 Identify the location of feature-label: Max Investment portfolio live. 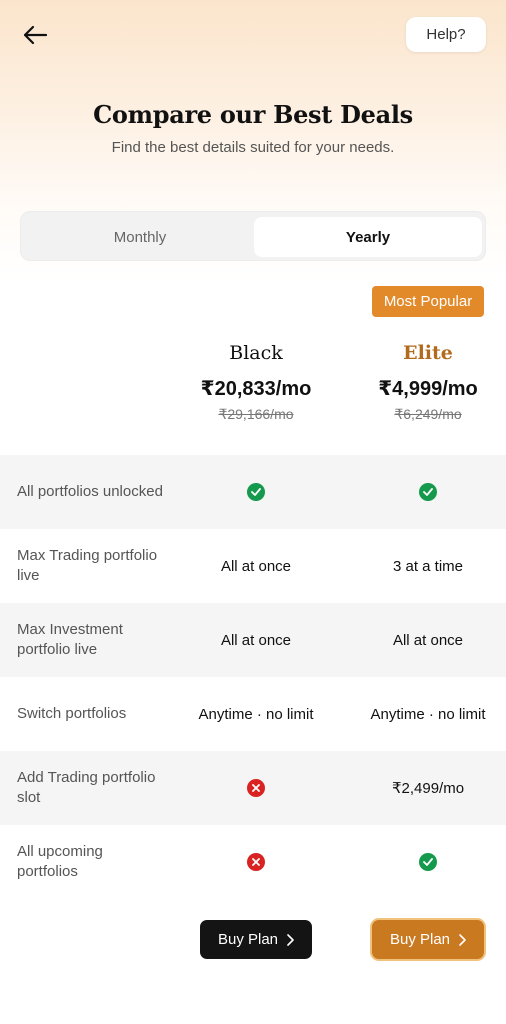
(70, 639).